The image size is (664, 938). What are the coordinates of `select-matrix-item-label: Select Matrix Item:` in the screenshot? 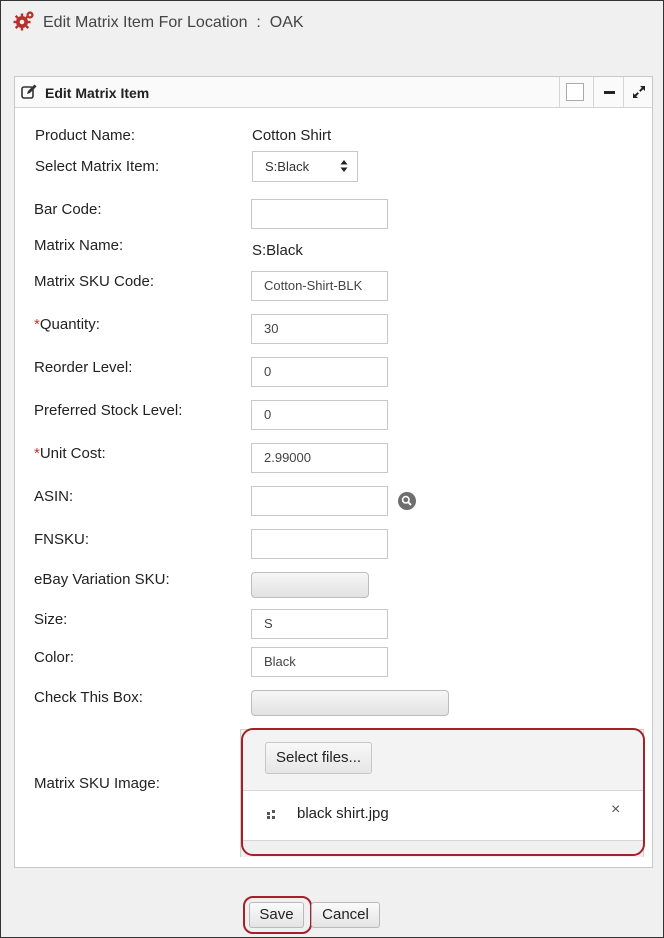 It's located at (97, 166).